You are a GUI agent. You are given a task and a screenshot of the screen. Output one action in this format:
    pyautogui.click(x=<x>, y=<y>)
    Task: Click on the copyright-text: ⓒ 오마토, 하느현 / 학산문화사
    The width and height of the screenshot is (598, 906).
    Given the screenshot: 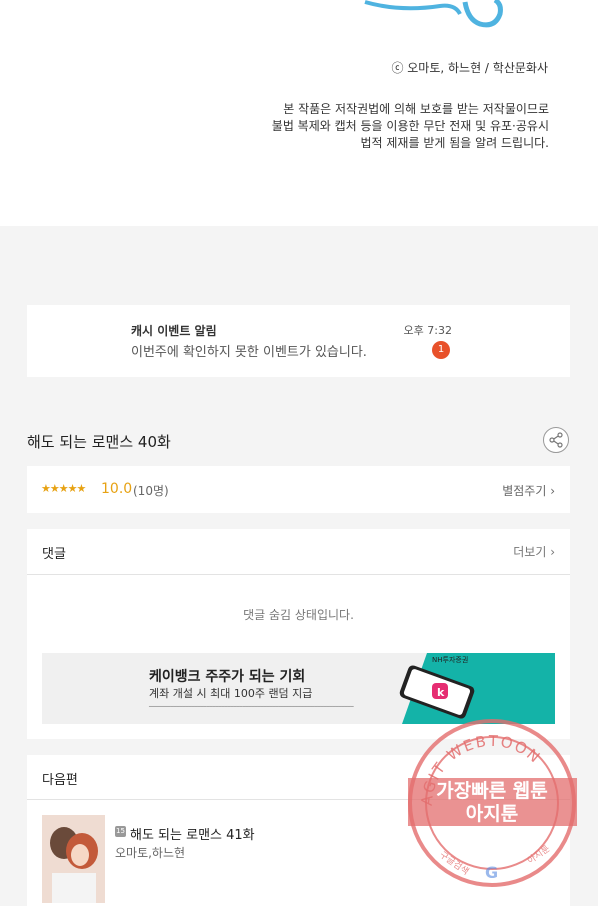 What is the action you would take?
    pyautogui.click(x=469, y=68)
    